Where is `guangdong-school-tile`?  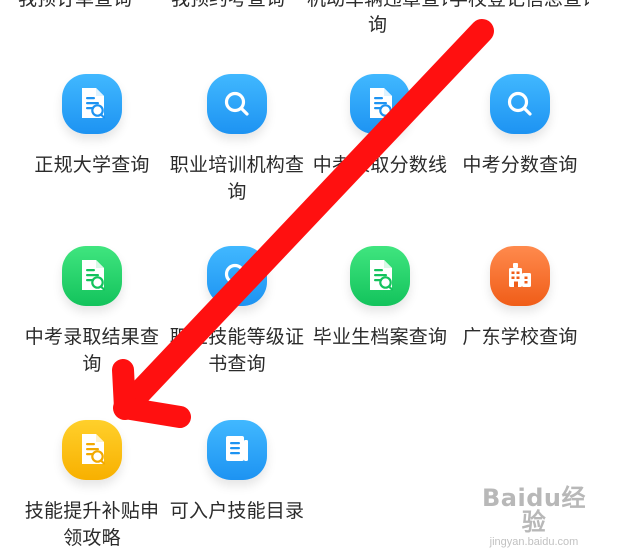
guangdong-school-tile is located at coordinates (520, 276).